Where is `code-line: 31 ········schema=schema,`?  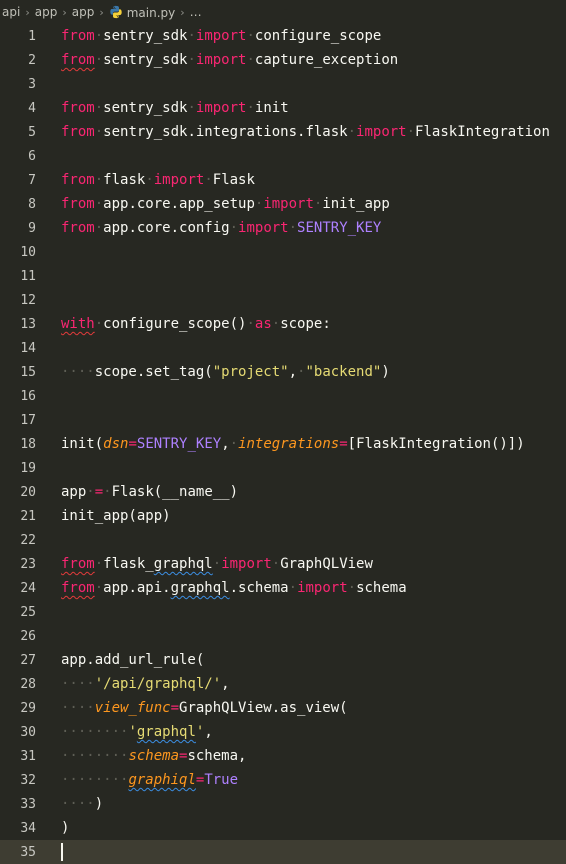
code-line: 31 ········schema=schema, is located at coordinates (283, 756).